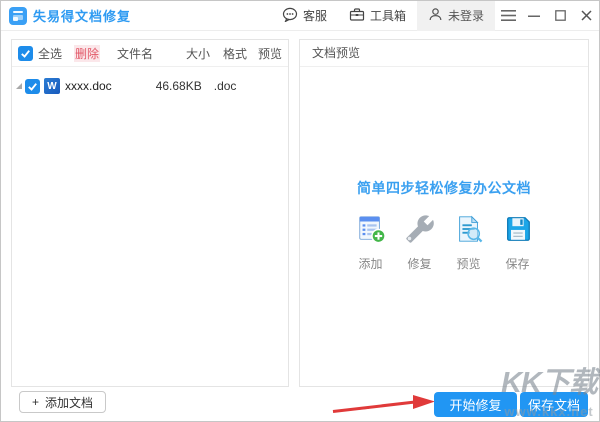  I want to click on titlebar-left: 失易得文档修复, so click(70, 15).